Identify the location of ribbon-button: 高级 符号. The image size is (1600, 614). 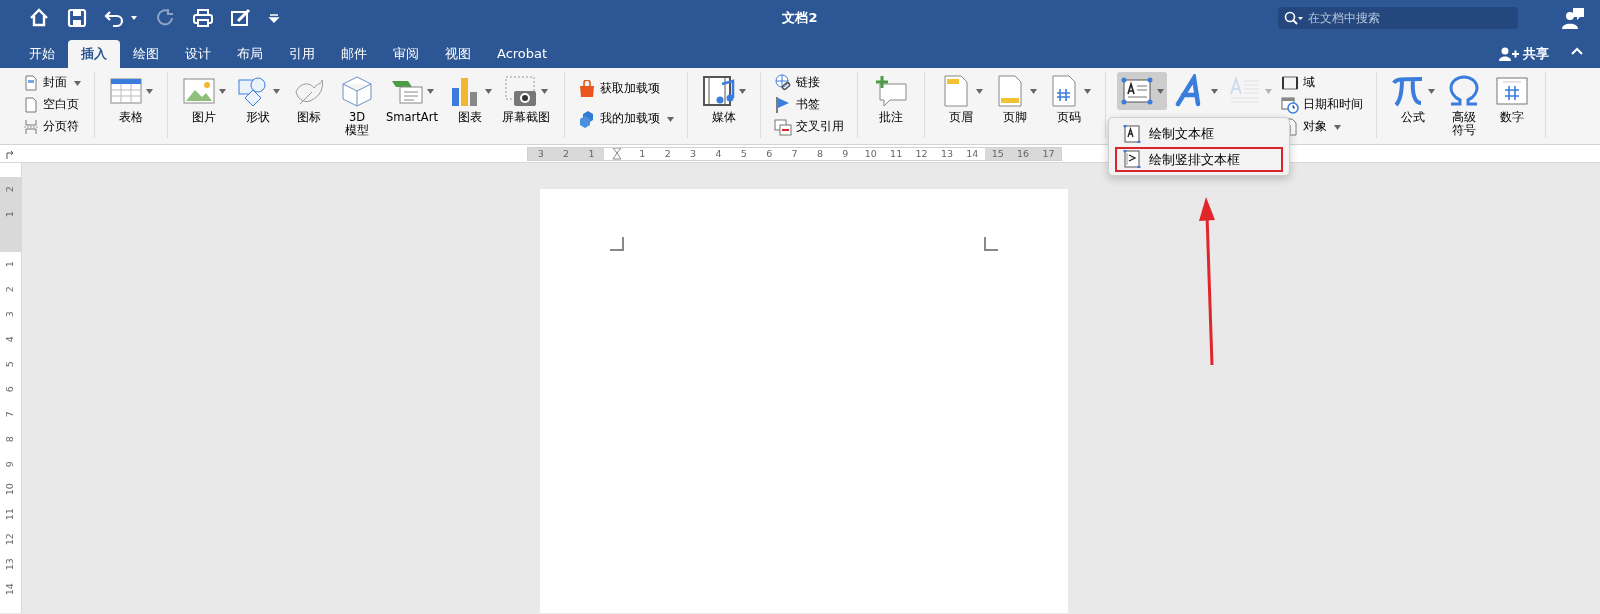
(1463, 106).